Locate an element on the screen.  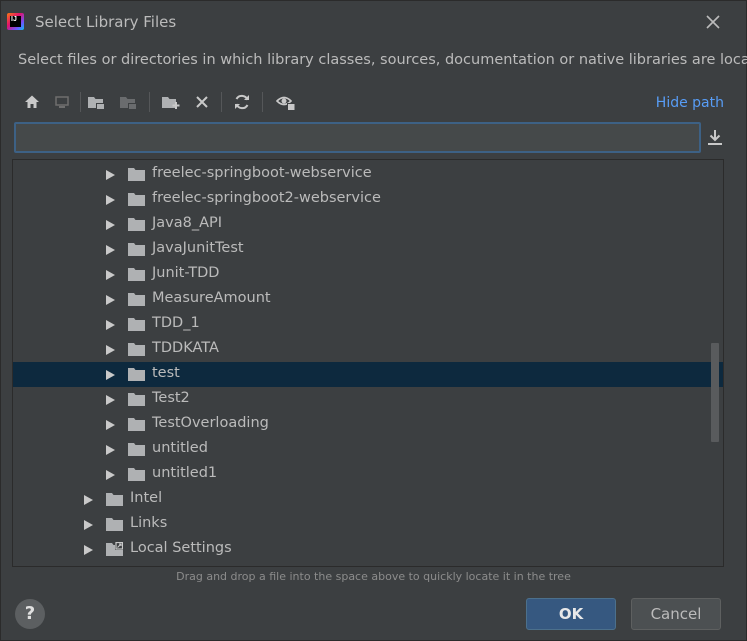
tree-row-label: untitled is located at coordinates (180, 448).